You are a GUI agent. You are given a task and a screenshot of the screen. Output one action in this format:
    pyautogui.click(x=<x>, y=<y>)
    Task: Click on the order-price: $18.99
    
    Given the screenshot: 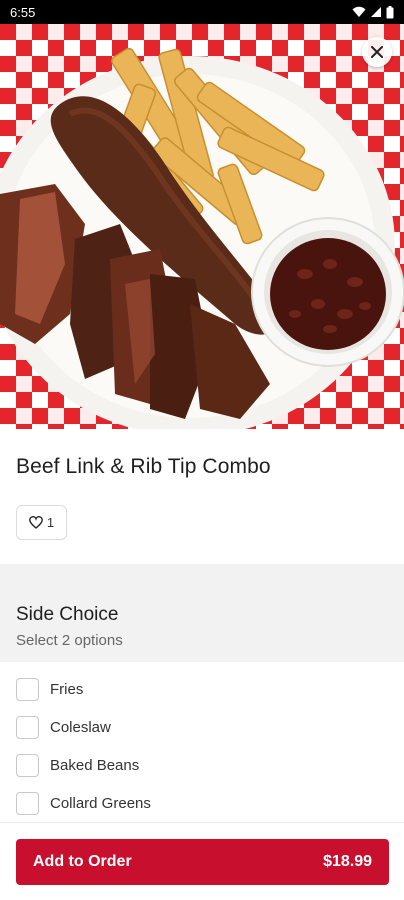 What is the action you would take?
    pyautogui.click(x=347, y=861)
    